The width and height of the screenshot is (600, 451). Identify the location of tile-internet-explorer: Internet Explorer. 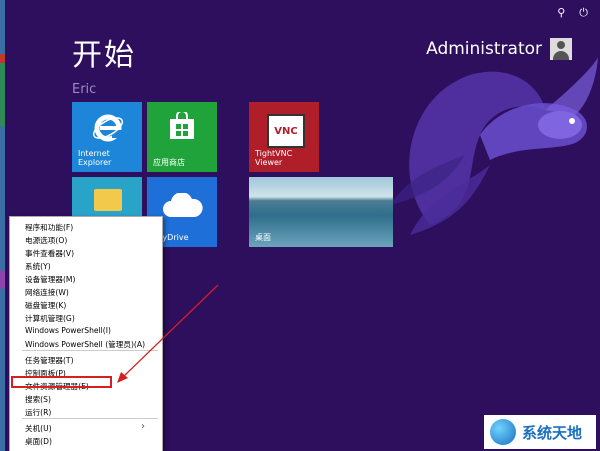
(107, 137).